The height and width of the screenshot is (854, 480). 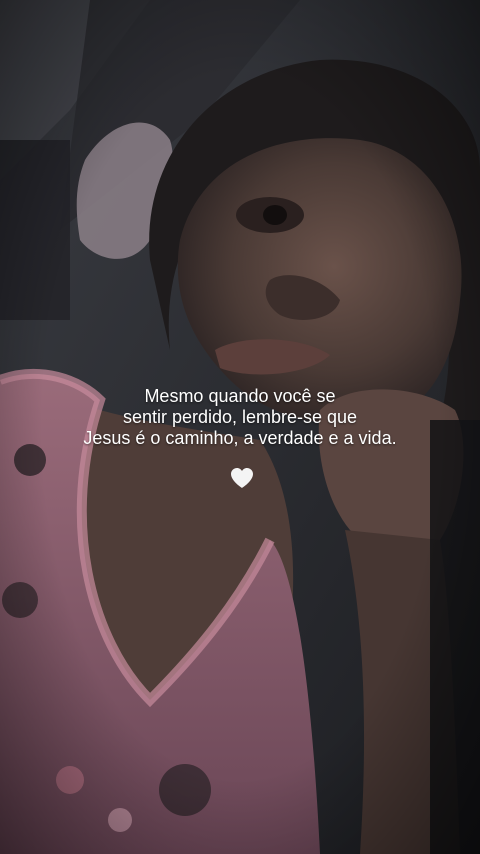 I want to click on white-heart-icon, so click(x=242, y=478).